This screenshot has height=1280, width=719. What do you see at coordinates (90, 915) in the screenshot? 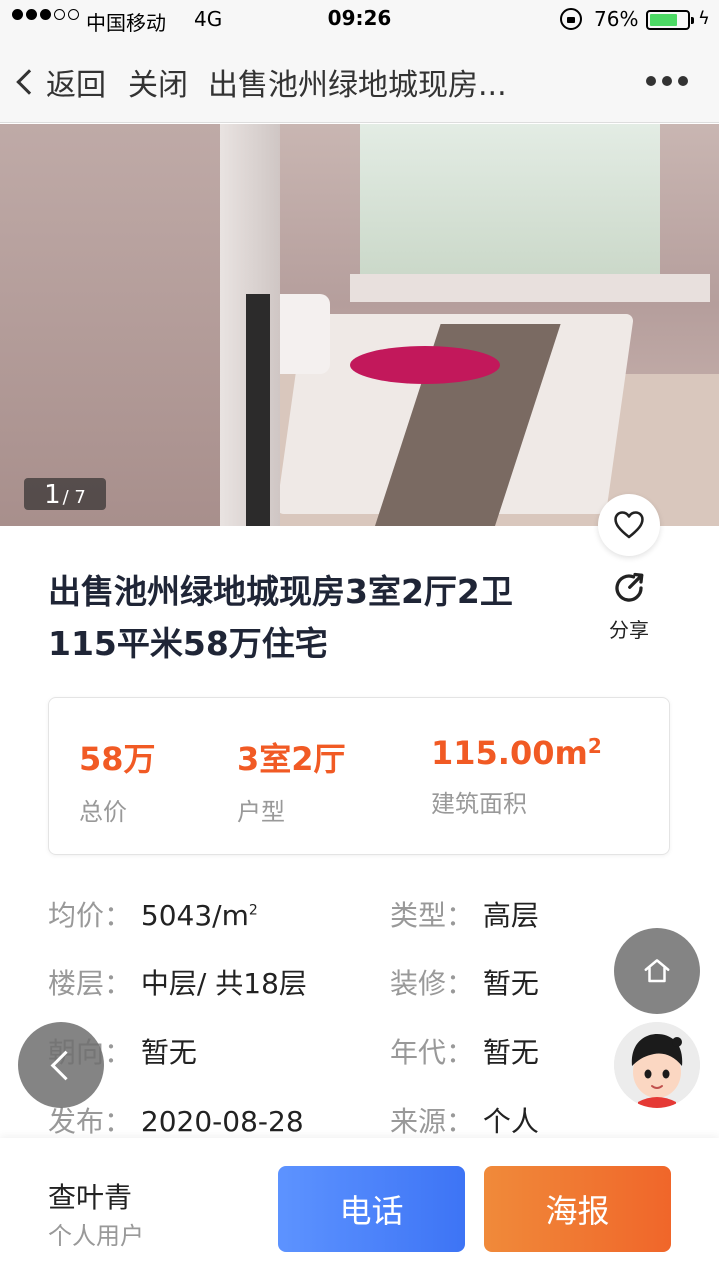
I see `detail-key: 均价：` at bounding box center [90, 915].